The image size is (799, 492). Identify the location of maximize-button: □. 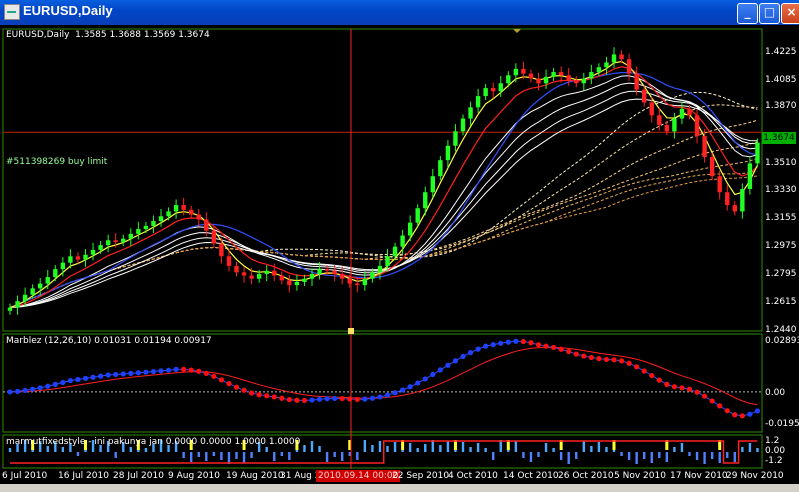
(769, 13).